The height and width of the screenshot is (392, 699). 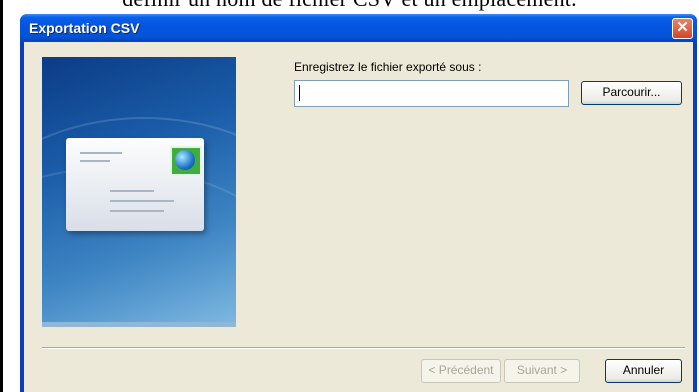 What do you see at coordinates (363, 348) in the screenshot?
I see `footer-separator` at bounding box center [363, 348].